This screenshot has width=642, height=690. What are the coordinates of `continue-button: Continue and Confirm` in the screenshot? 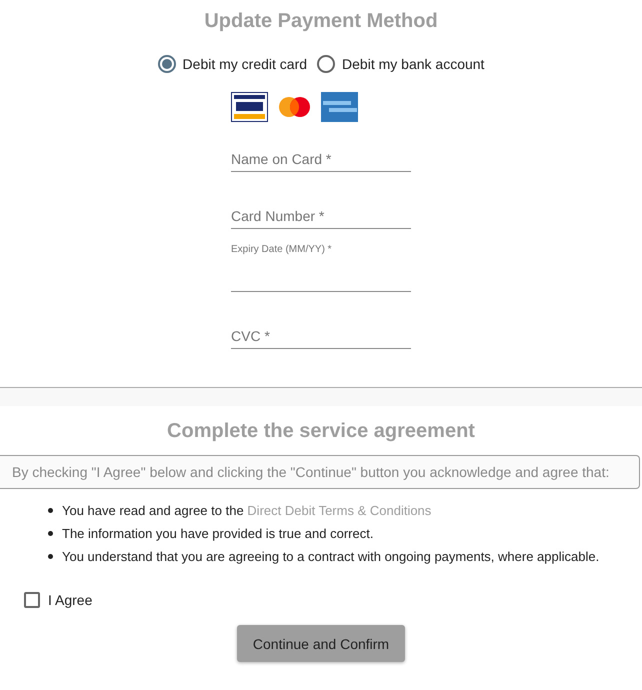 It's located at (321, 643).